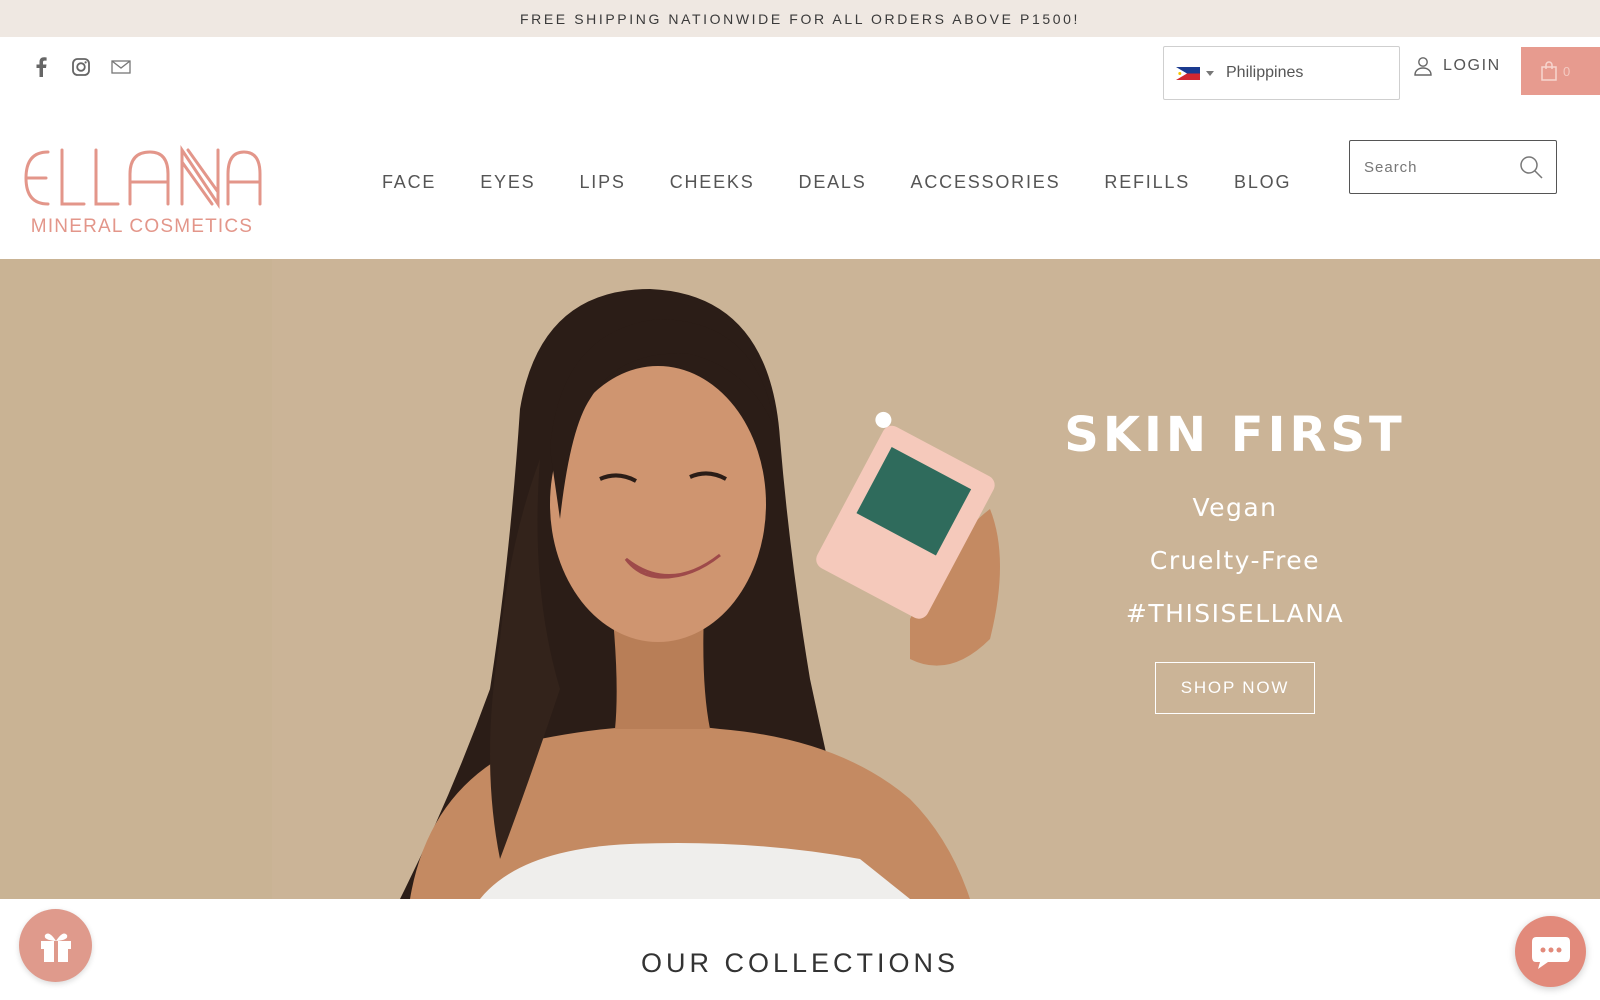 The height and width of the screenshot is (1000, 1600). What do you see at coordinates (1531, 167) in the screenshot?
I see `search-icon` at bounding box center [1531, 167].